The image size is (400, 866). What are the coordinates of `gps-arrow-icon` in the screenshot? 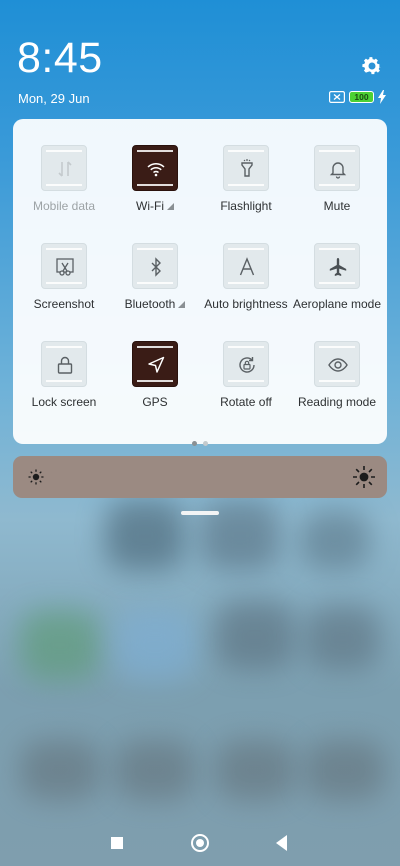 It's located at (156, 364).